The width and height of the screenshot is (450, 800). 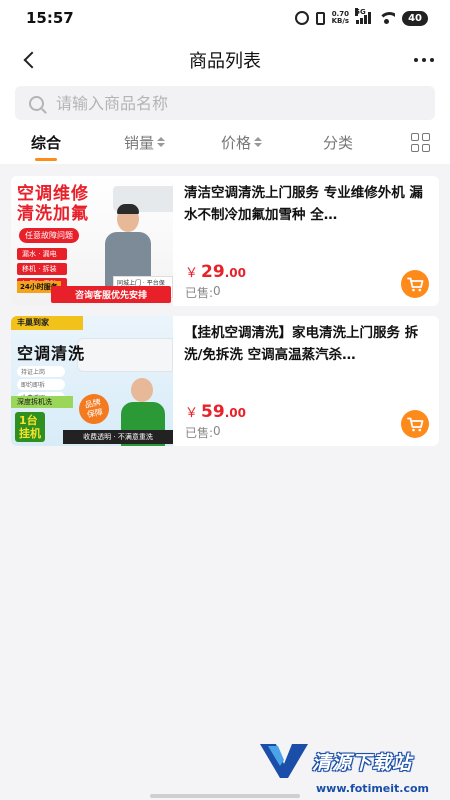 I want to click on product-price: ￥ 29 .00, so click(x=215, y=272).